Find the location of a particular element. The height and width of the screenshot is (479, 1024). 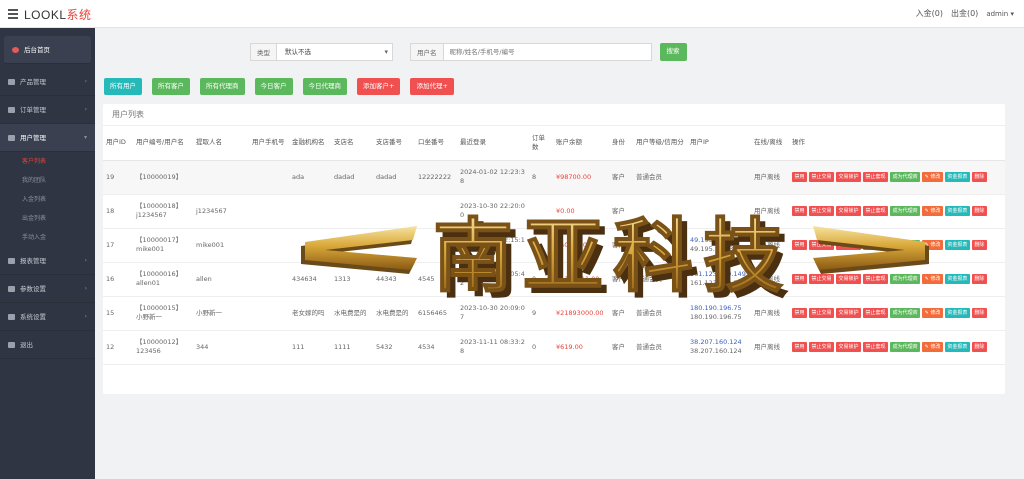

username-input is located at coordinates (547, 52).